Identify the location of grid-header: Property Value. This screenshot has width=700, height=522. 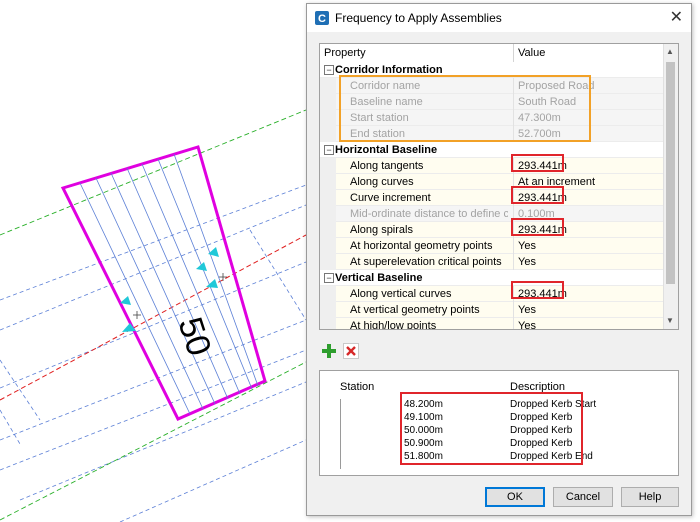
(492, 53).